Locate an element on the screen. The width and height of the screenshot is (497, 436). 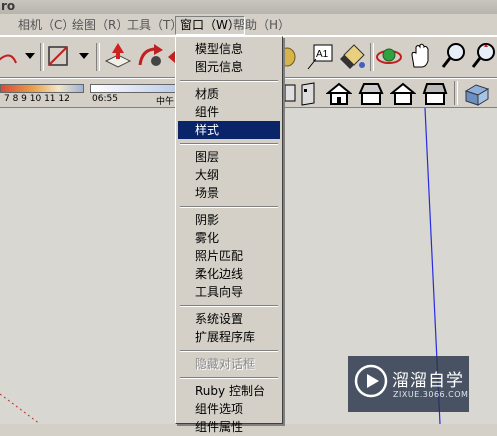
menu-item-layers: 图层 is located at coordinates (229, 157).